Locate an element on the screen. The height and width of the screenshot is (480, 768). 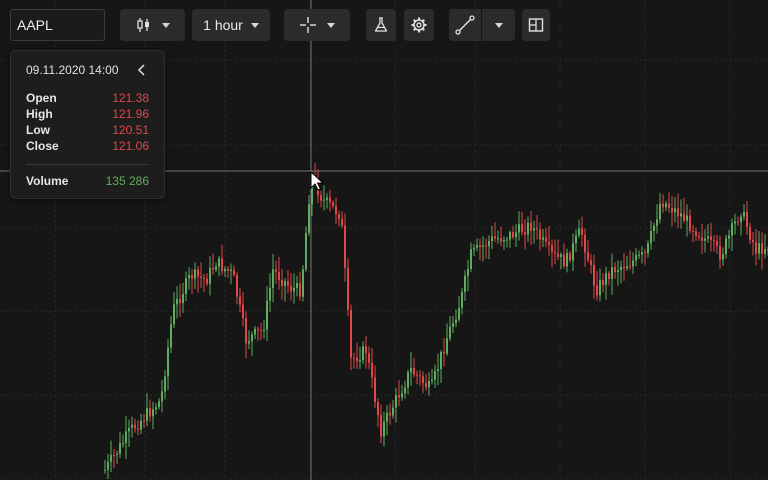
settings-button is located at coordinates (419, 25).